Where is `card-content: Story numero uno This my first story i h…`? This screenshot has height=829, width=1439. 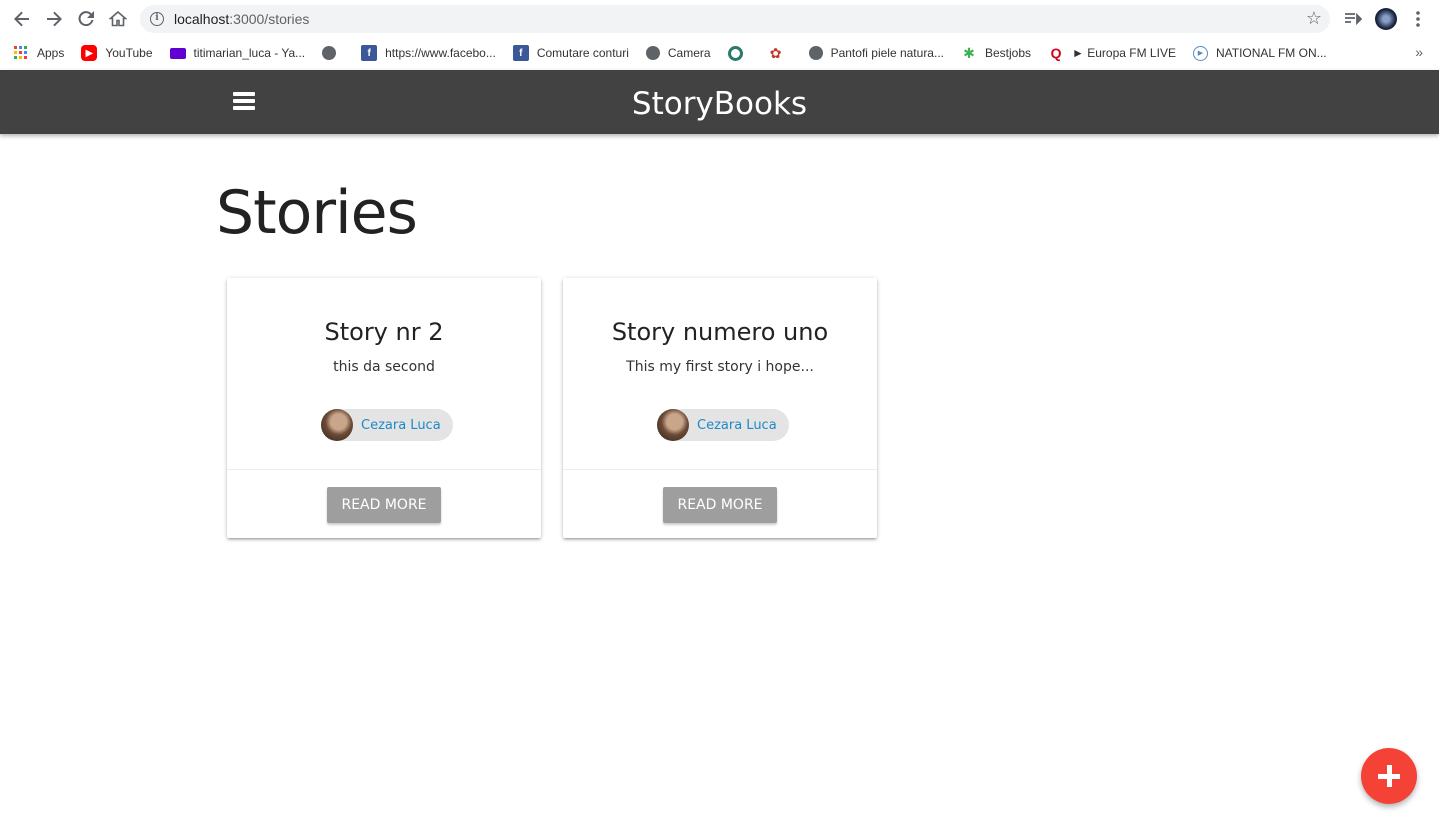
card-content: Story numero uno This my first story i h… is located at coordinates (720, 374).